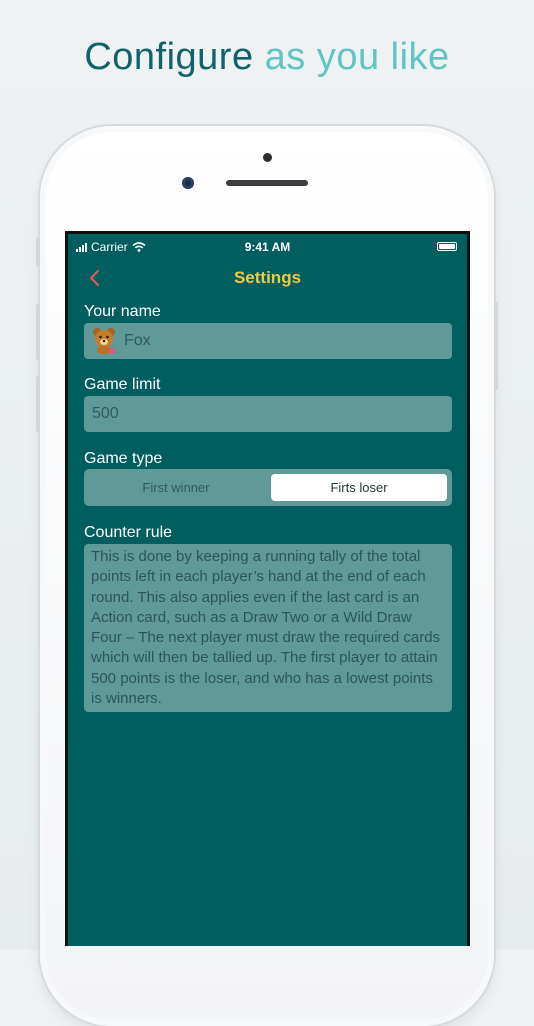 This screenshot has height=1026, width=534. I want to click on segment-first-winner: First winner, so click(176, 487).